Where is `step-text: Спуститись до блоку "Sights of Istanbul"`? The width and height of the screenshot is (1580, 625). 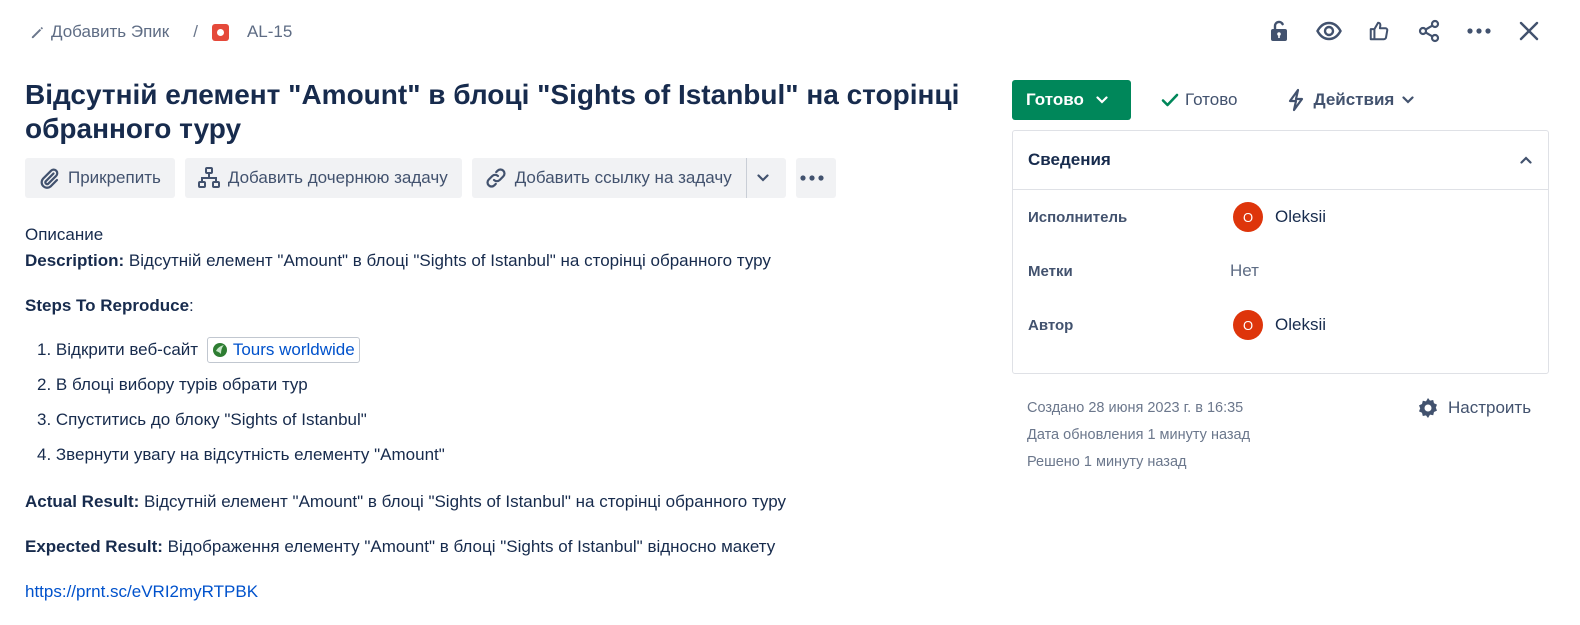 step-text: Спуститись до блоку "Sights of Istanbul" is located at coordinates (211, 419).